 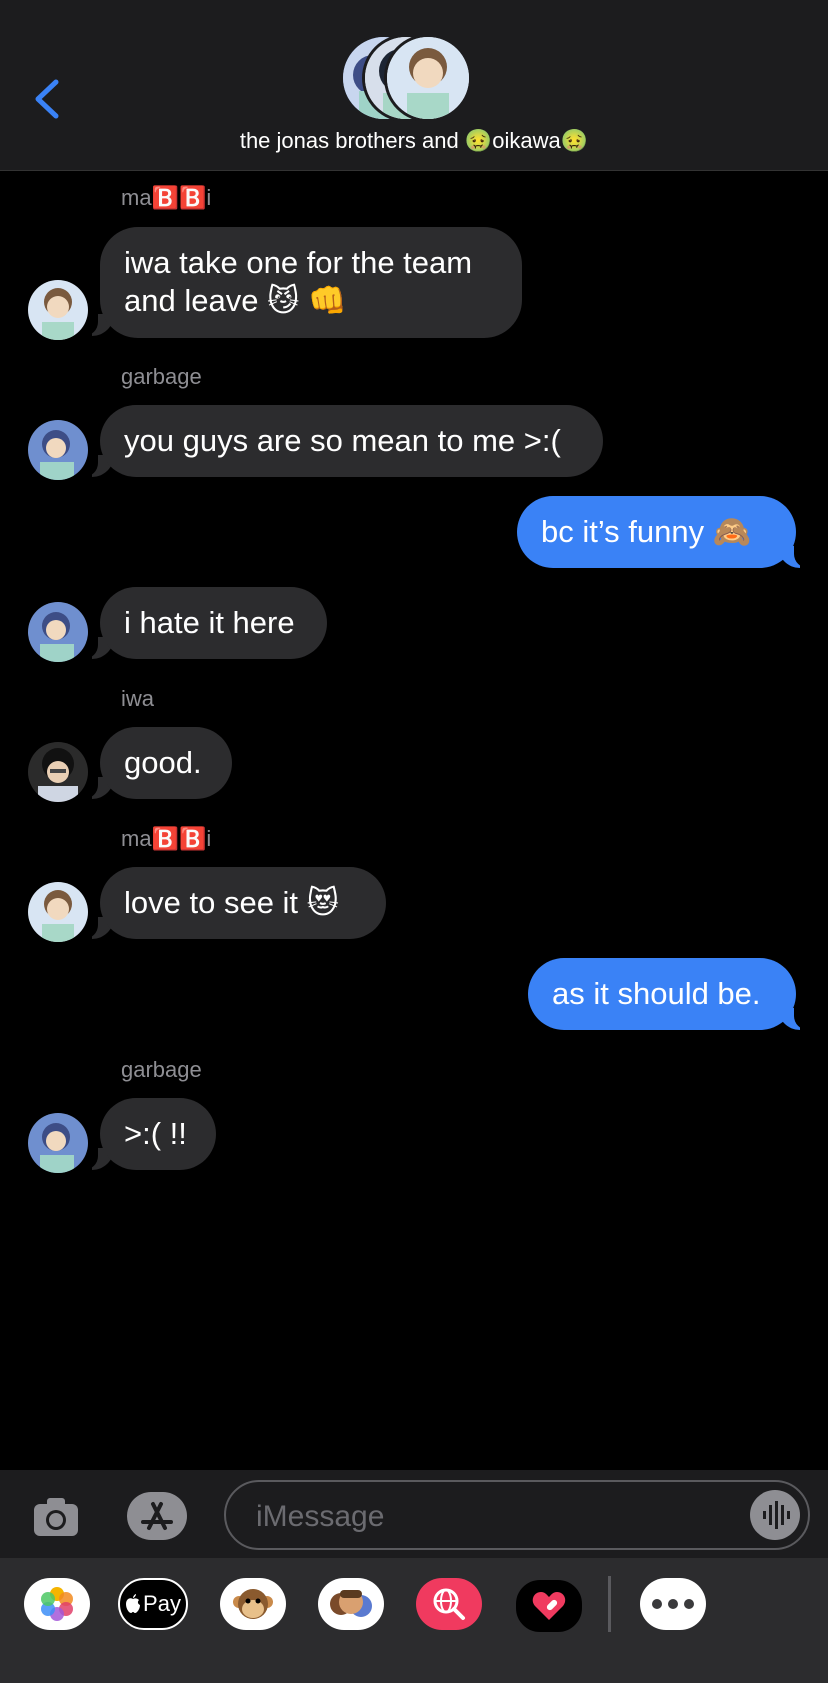 I want to click on message-text: as it should be., so click(x=656, y=993).